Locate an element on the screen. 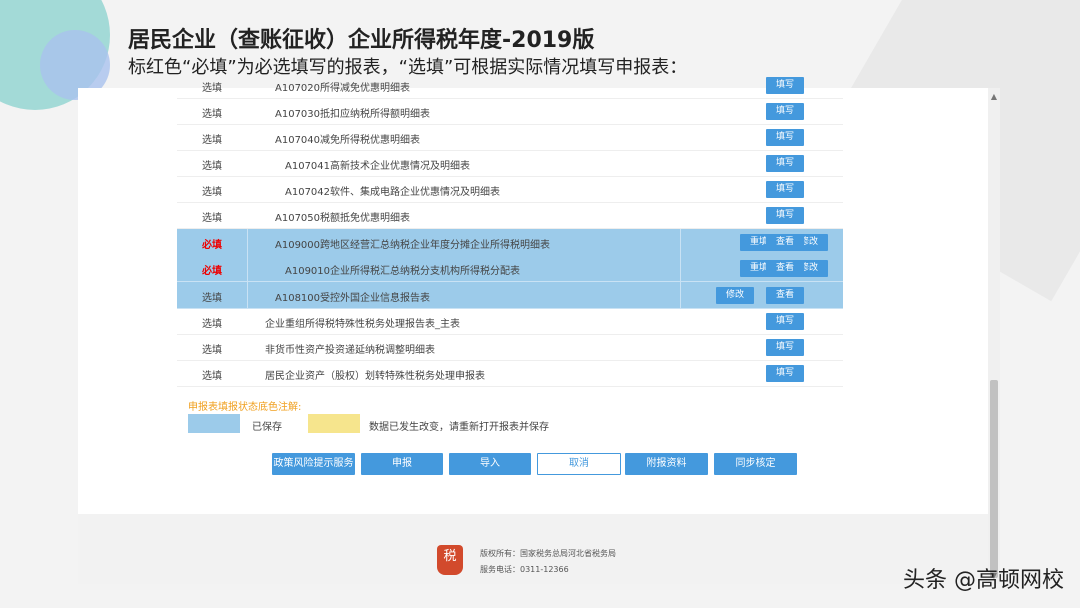 This screenshot has height=608, width=1080. vertical-scrollbar: ▲ ▼ is located at coordinates (994, 336).